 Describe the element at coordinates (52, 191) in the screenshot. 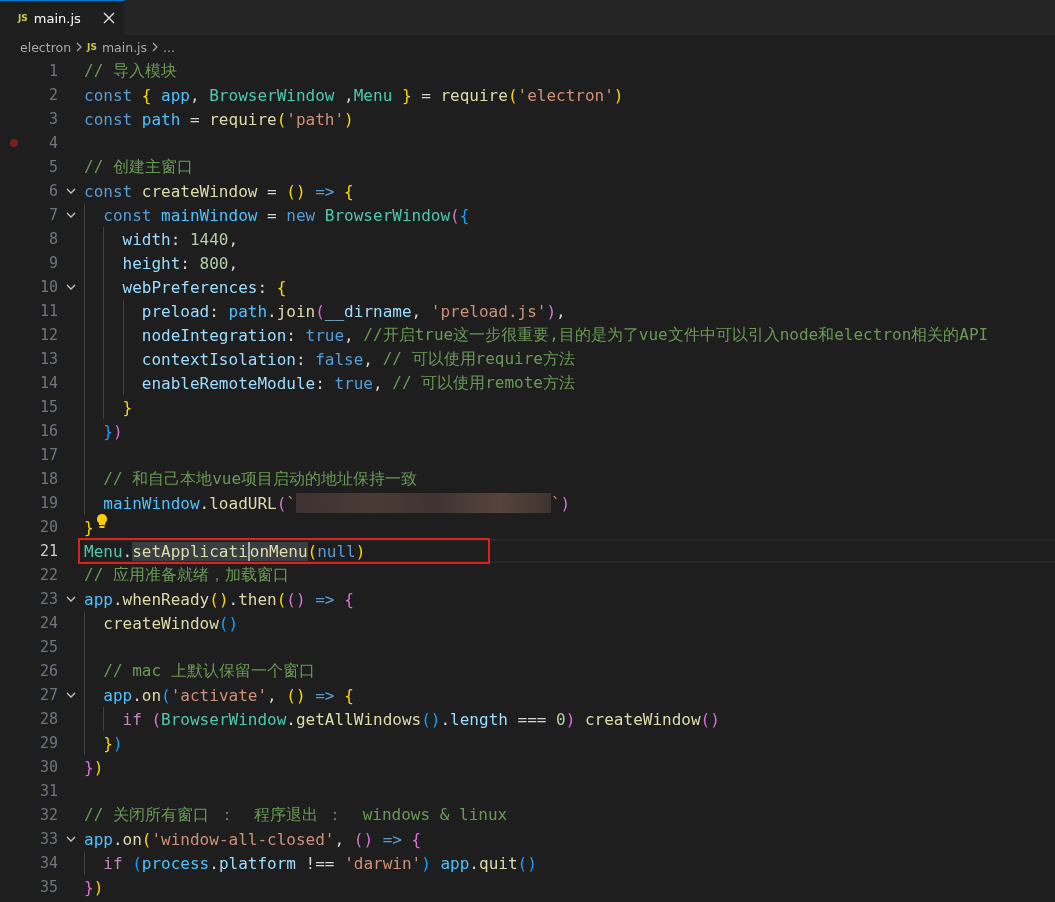

I see `line-number: 6` at that location.